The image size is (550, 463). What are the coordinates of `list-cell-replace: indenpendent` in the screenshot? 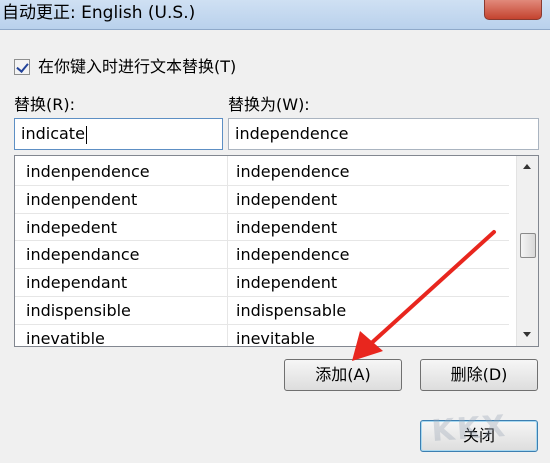 It's located at (82, 199).